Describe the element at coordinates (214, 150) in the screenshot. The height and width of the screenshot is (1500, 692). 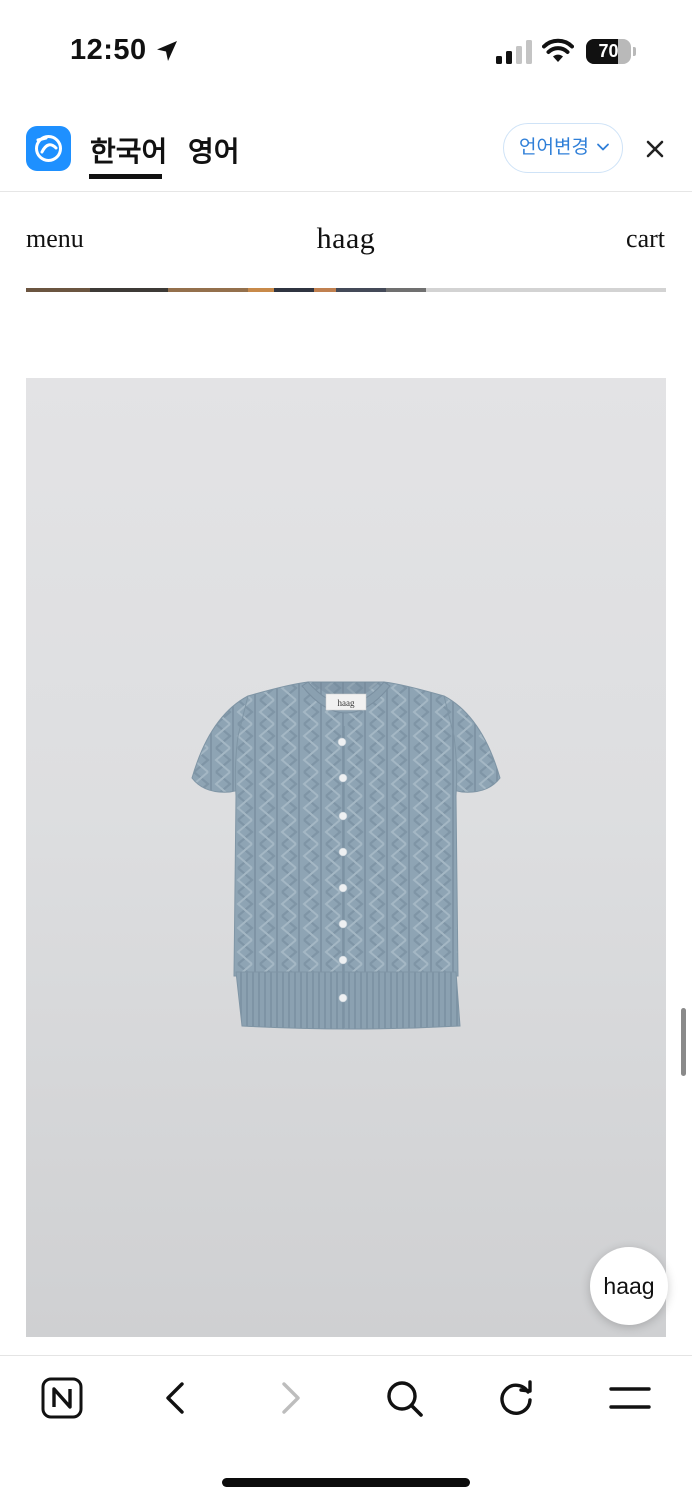
I see `tab-english: 영어` at that location.